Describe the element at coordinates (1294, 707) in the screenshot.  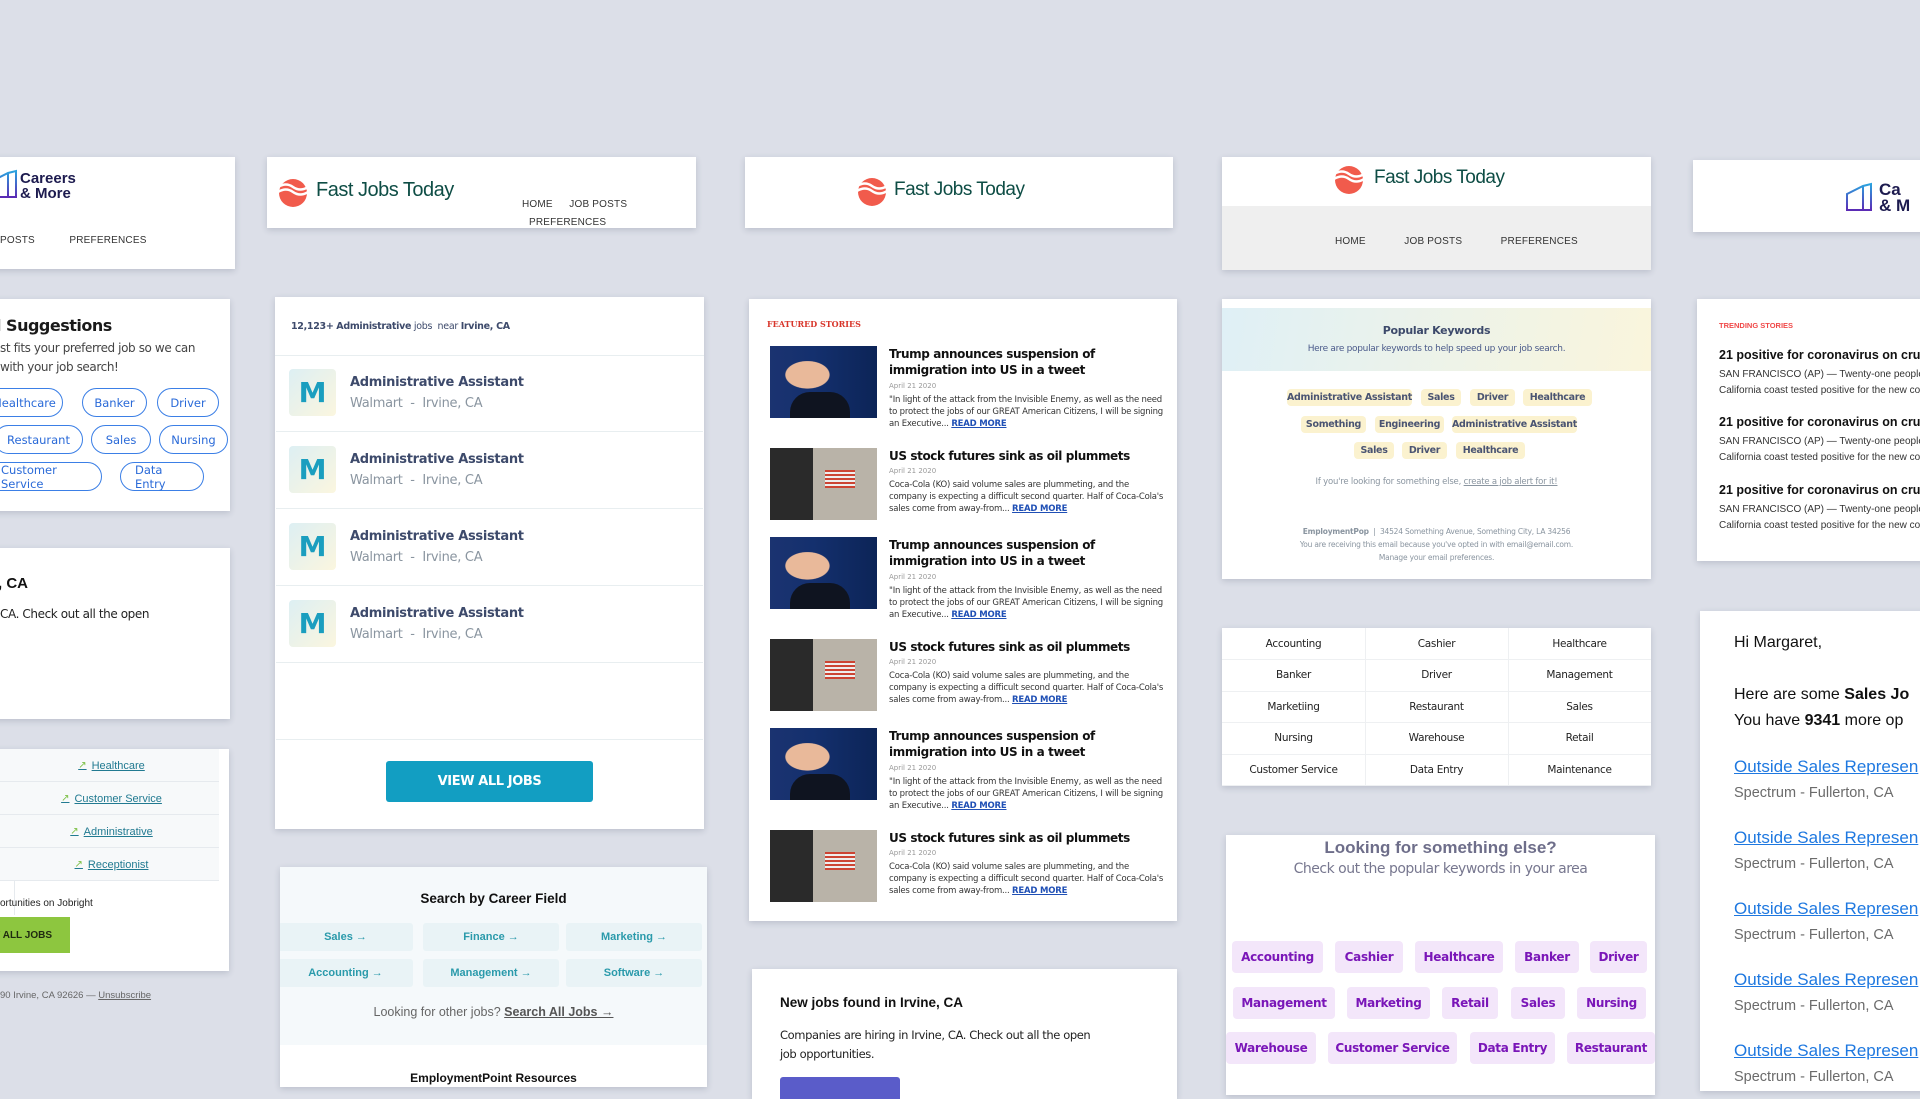
I see `keyword-grid-cell: Marketiing` at that location.